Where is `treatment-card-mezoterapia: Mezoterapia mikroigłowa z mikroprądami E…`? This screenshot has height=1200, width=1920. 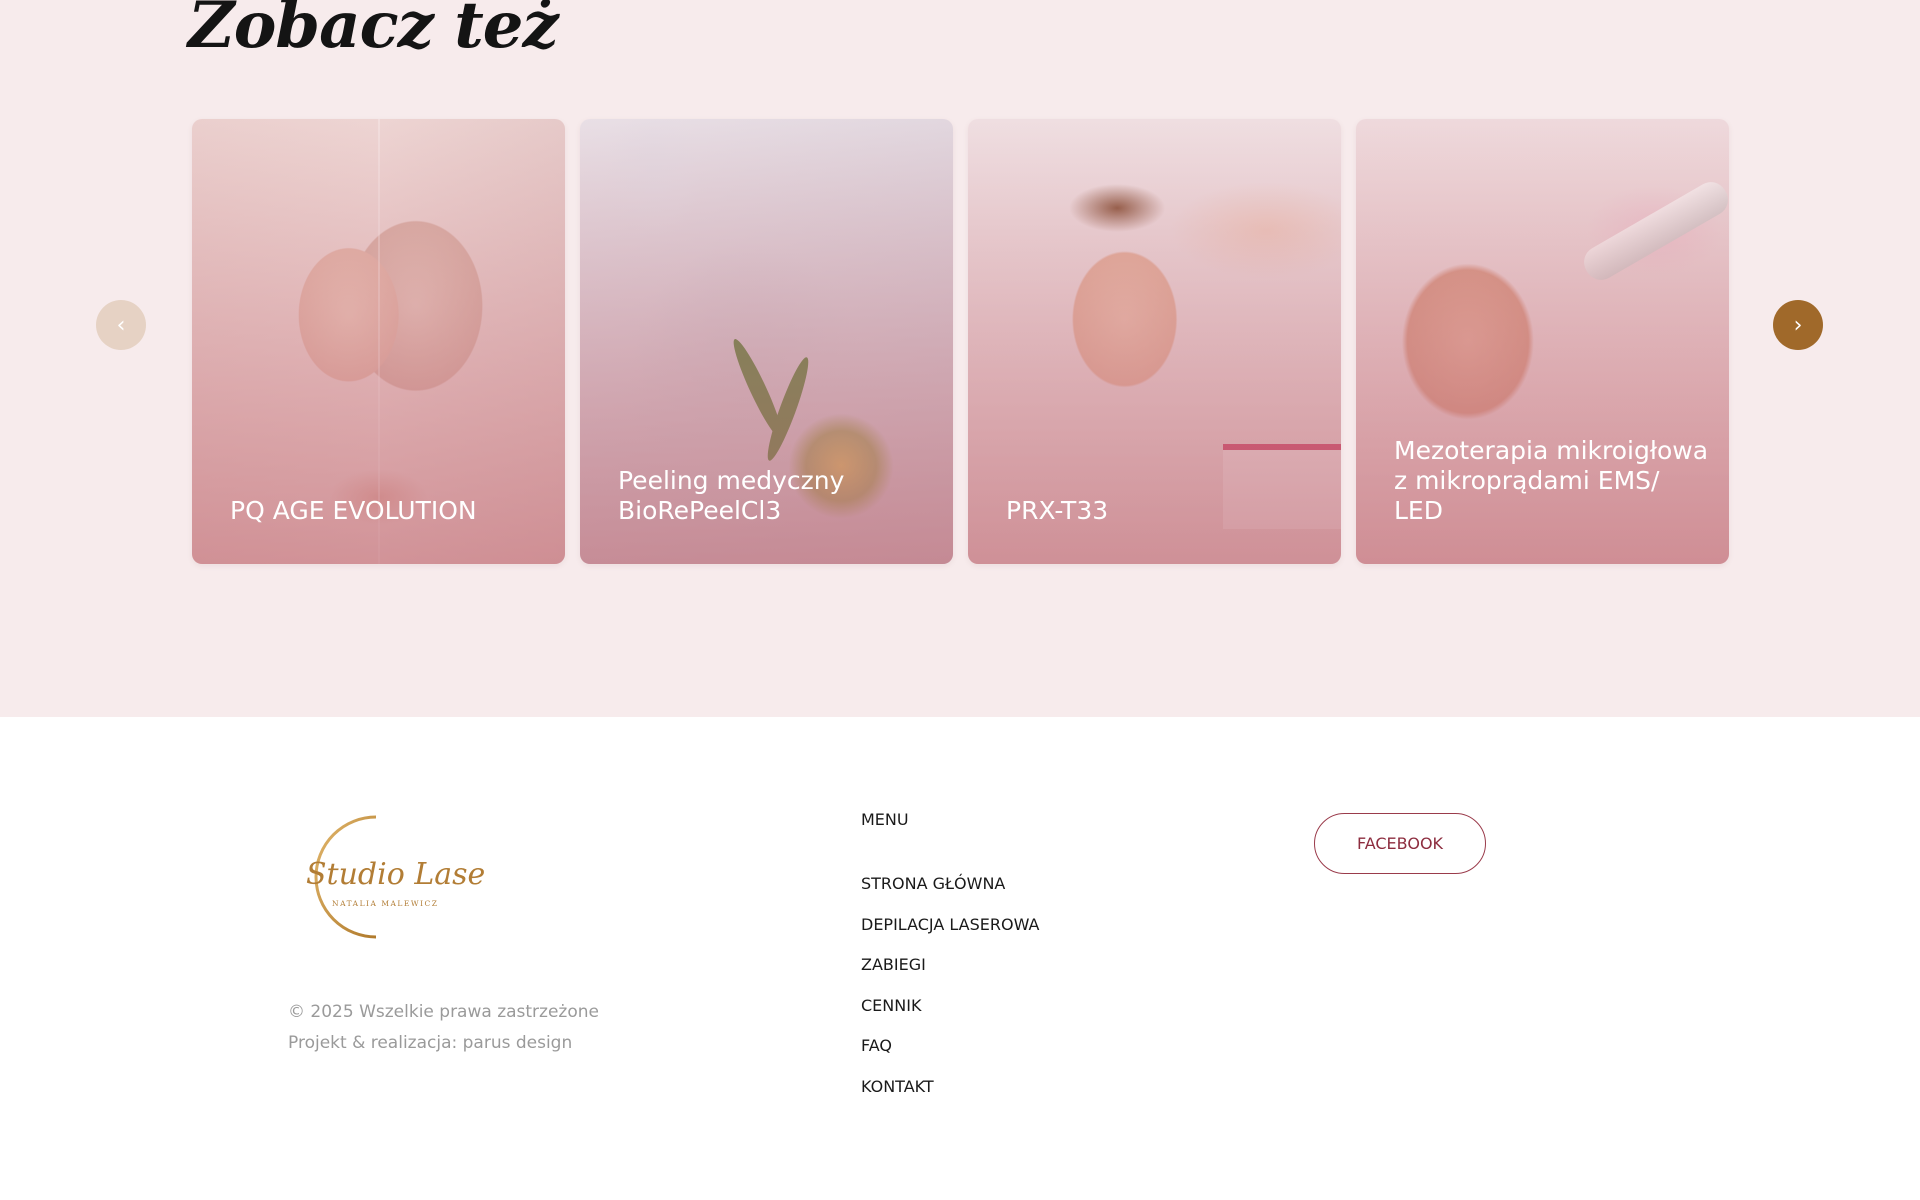
treatment-card-mezoterapia: Mezoterapia mikroigłowa z mikroprądami E… is located at coordinates (1542, 341).